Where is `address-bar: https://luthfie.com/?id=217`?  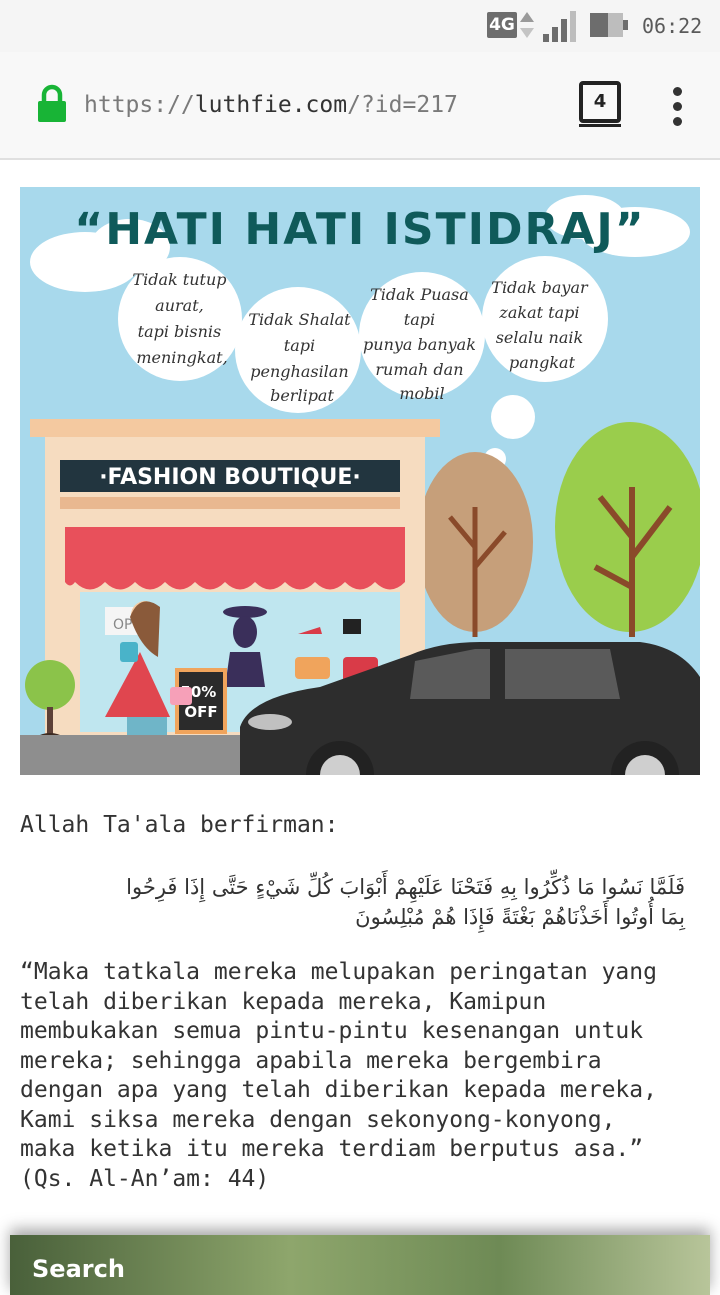
address-bar: https://luthfie.com/?id=217 is located at coordinates (271, 105).